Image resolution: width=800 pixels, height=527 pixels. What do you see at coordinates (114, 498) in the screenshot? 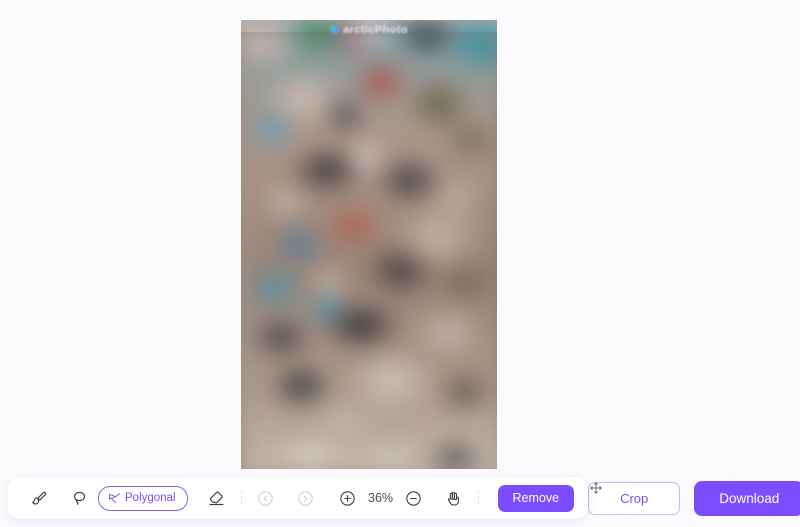
I see `polygonal-icon` at bounding box center [114, 498].